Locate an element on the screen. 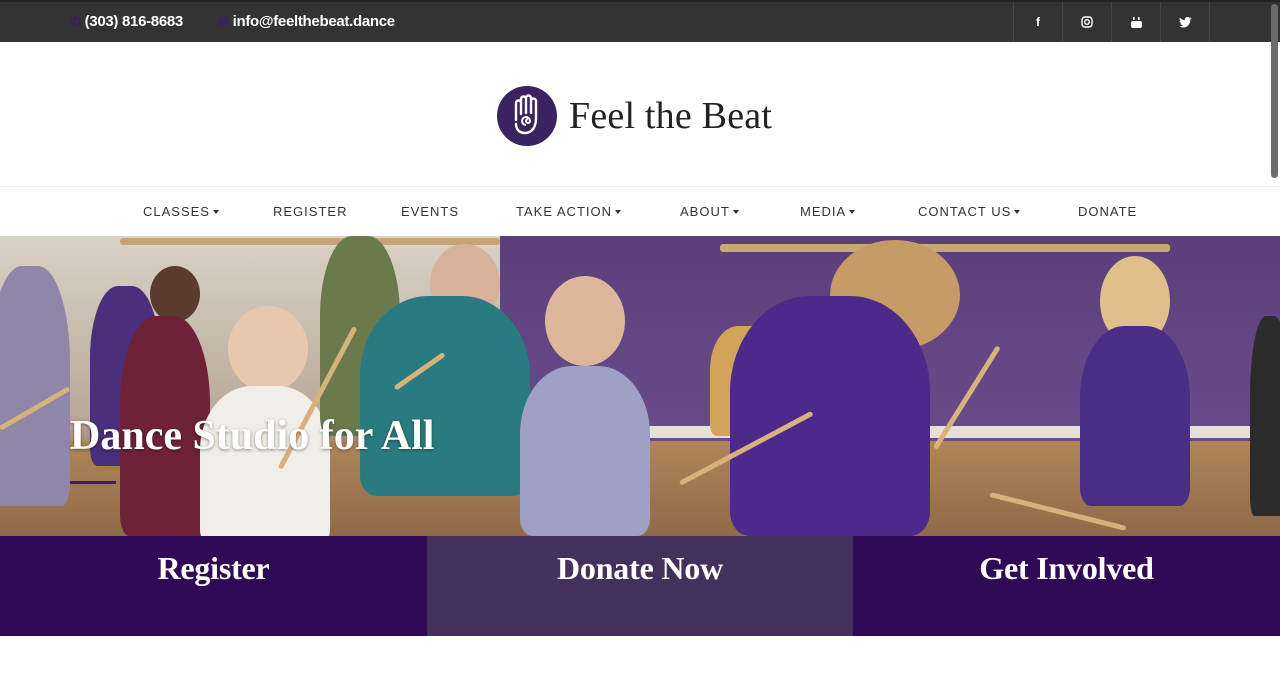  email-link: ✉ info@feelthebeat.dance is located at coordinates (306, 21).